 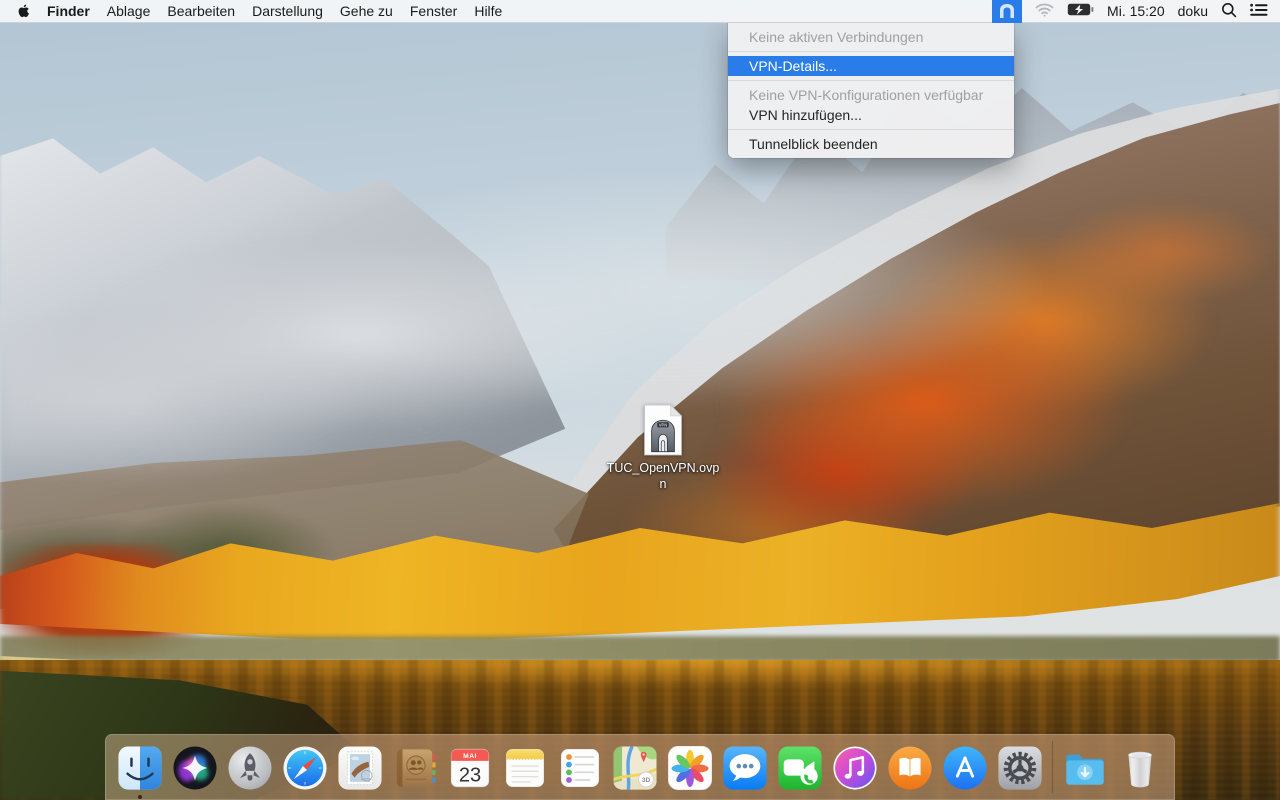 I want to click on menu-darstellung: Darstellung, so click(x=287, y=11).